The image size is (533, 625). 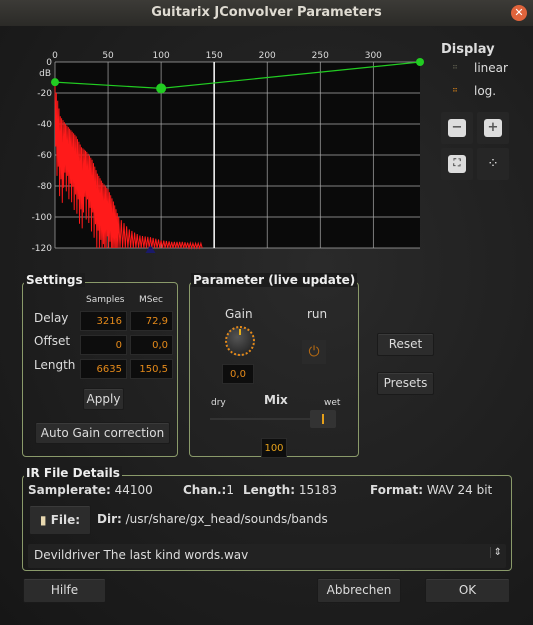 I want to click on samplerate-value: 44100, so click(x=133, y=490).